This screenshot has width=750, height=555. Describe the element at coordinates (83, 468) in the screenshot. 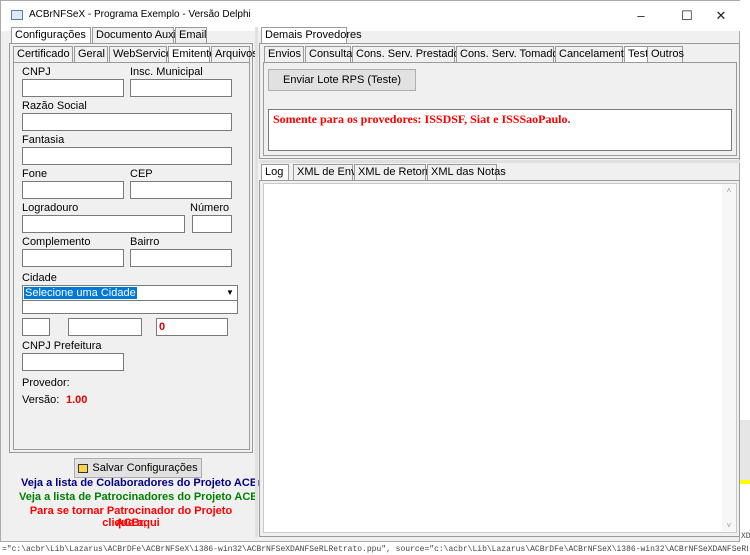

I see `save-icon` at that location.